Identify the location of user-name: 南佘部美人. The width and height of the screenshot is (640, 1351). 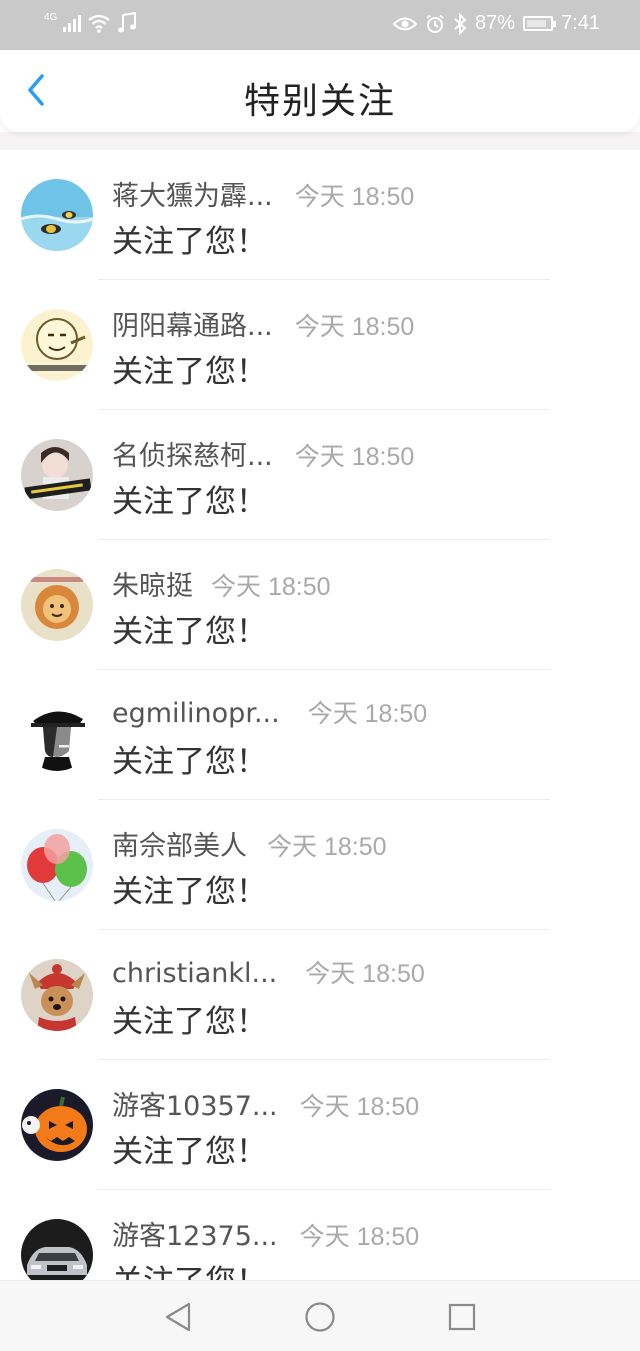
(179, 843).